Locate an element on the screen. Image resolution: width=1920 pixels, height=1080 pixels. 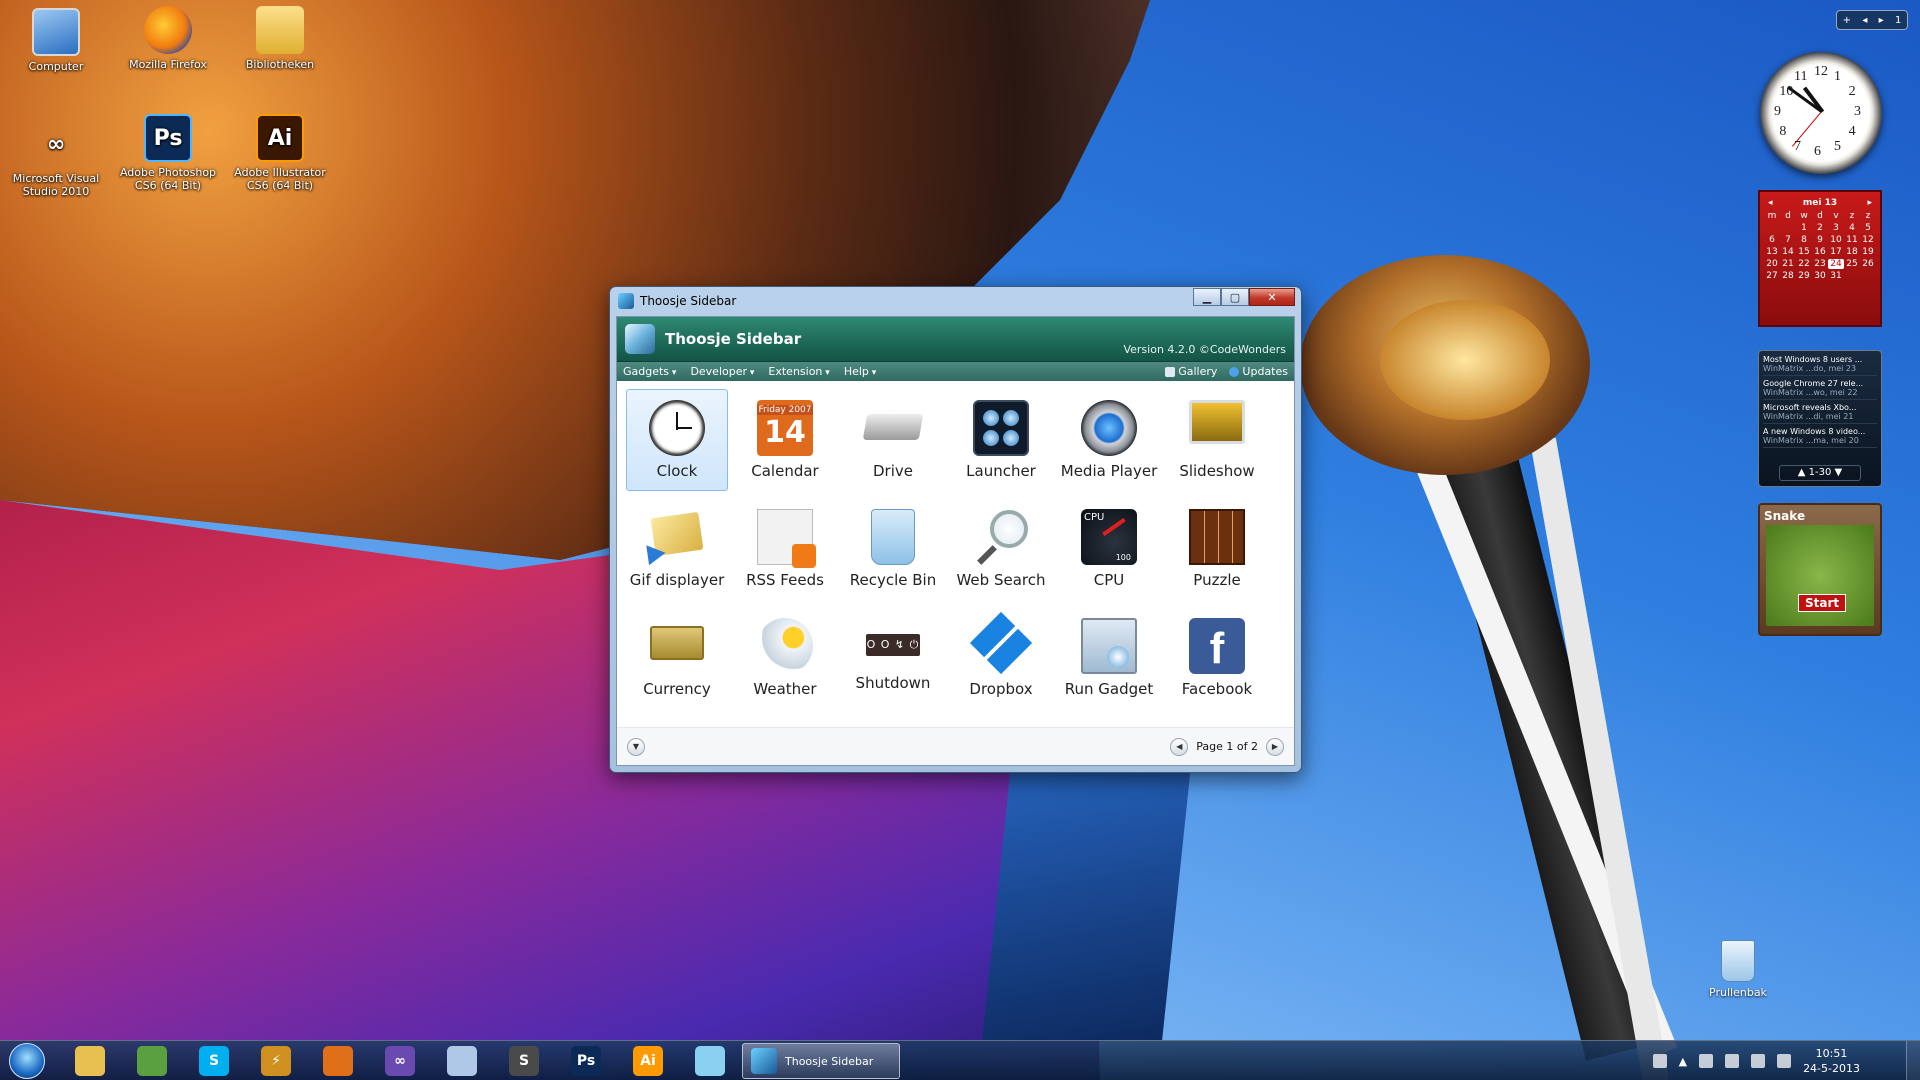
taskbar-pinned-app: Ps is located at coordinates (586, 1061).